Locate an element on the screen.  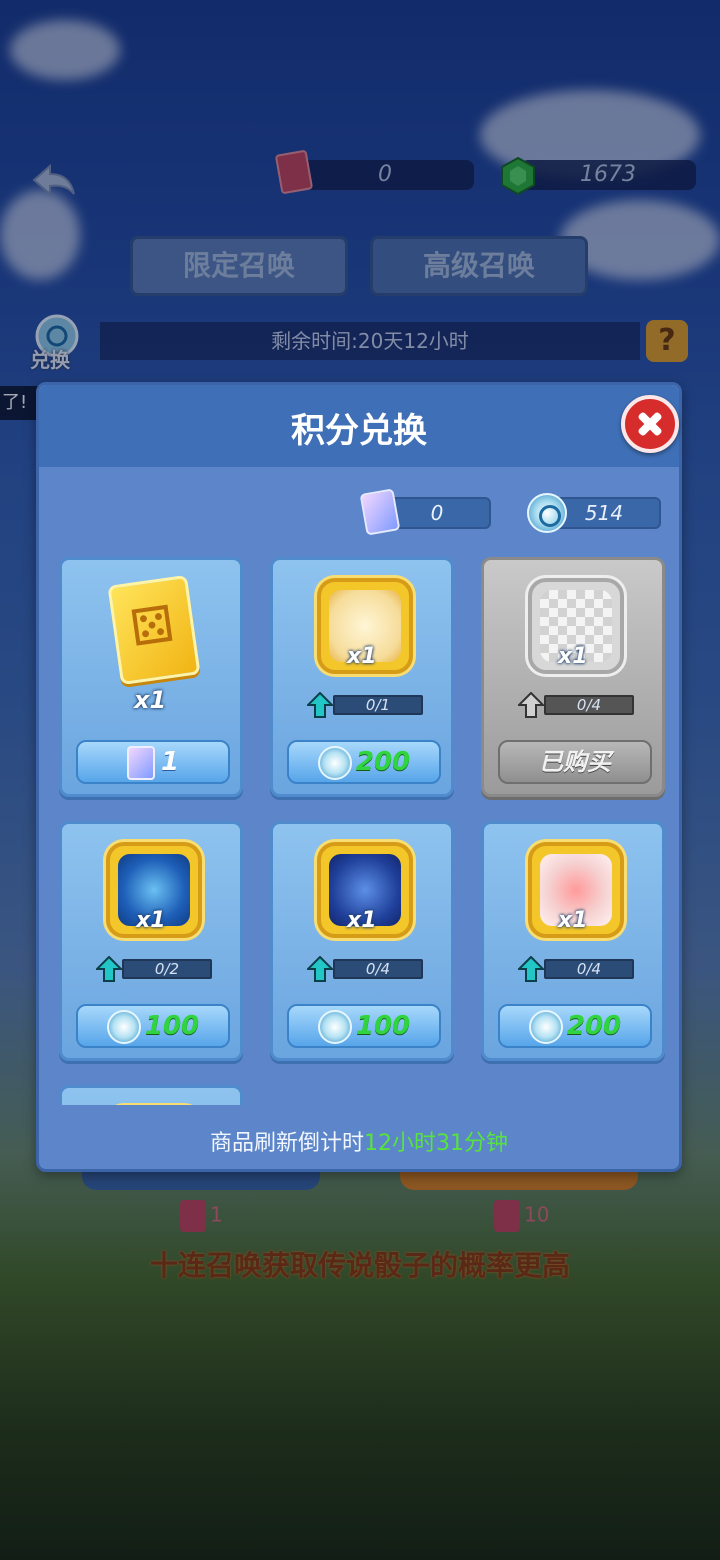
shop-item: x1 0/4 200 is located at coordinates (573, 941).